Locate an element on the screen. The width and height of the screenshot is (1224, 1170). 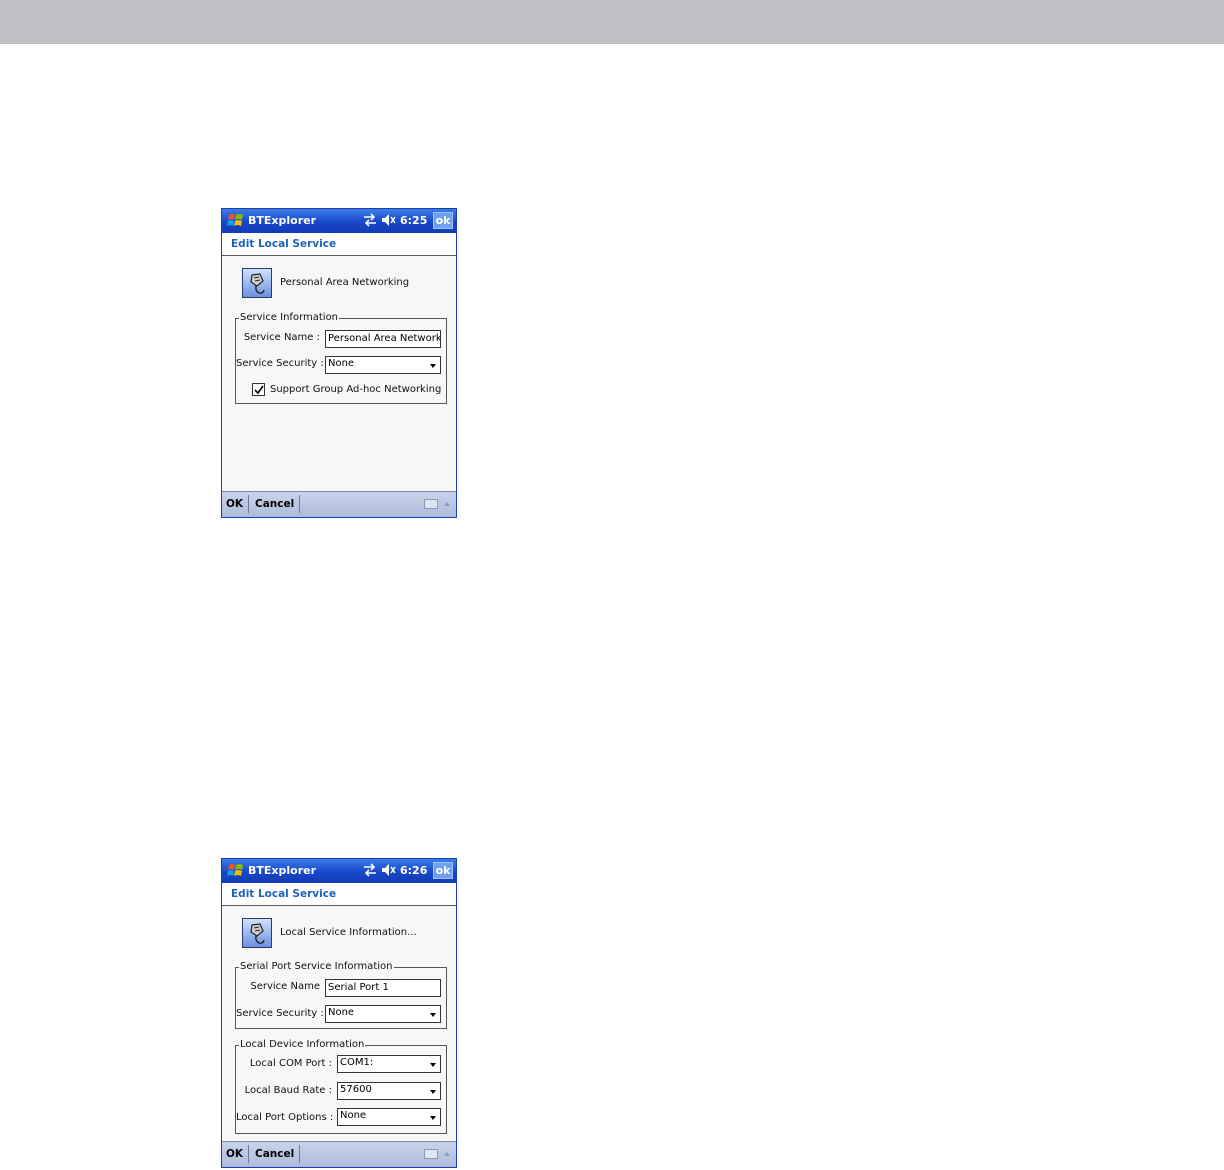
service-name-label: Service Name is located at coordinates (285, 986).